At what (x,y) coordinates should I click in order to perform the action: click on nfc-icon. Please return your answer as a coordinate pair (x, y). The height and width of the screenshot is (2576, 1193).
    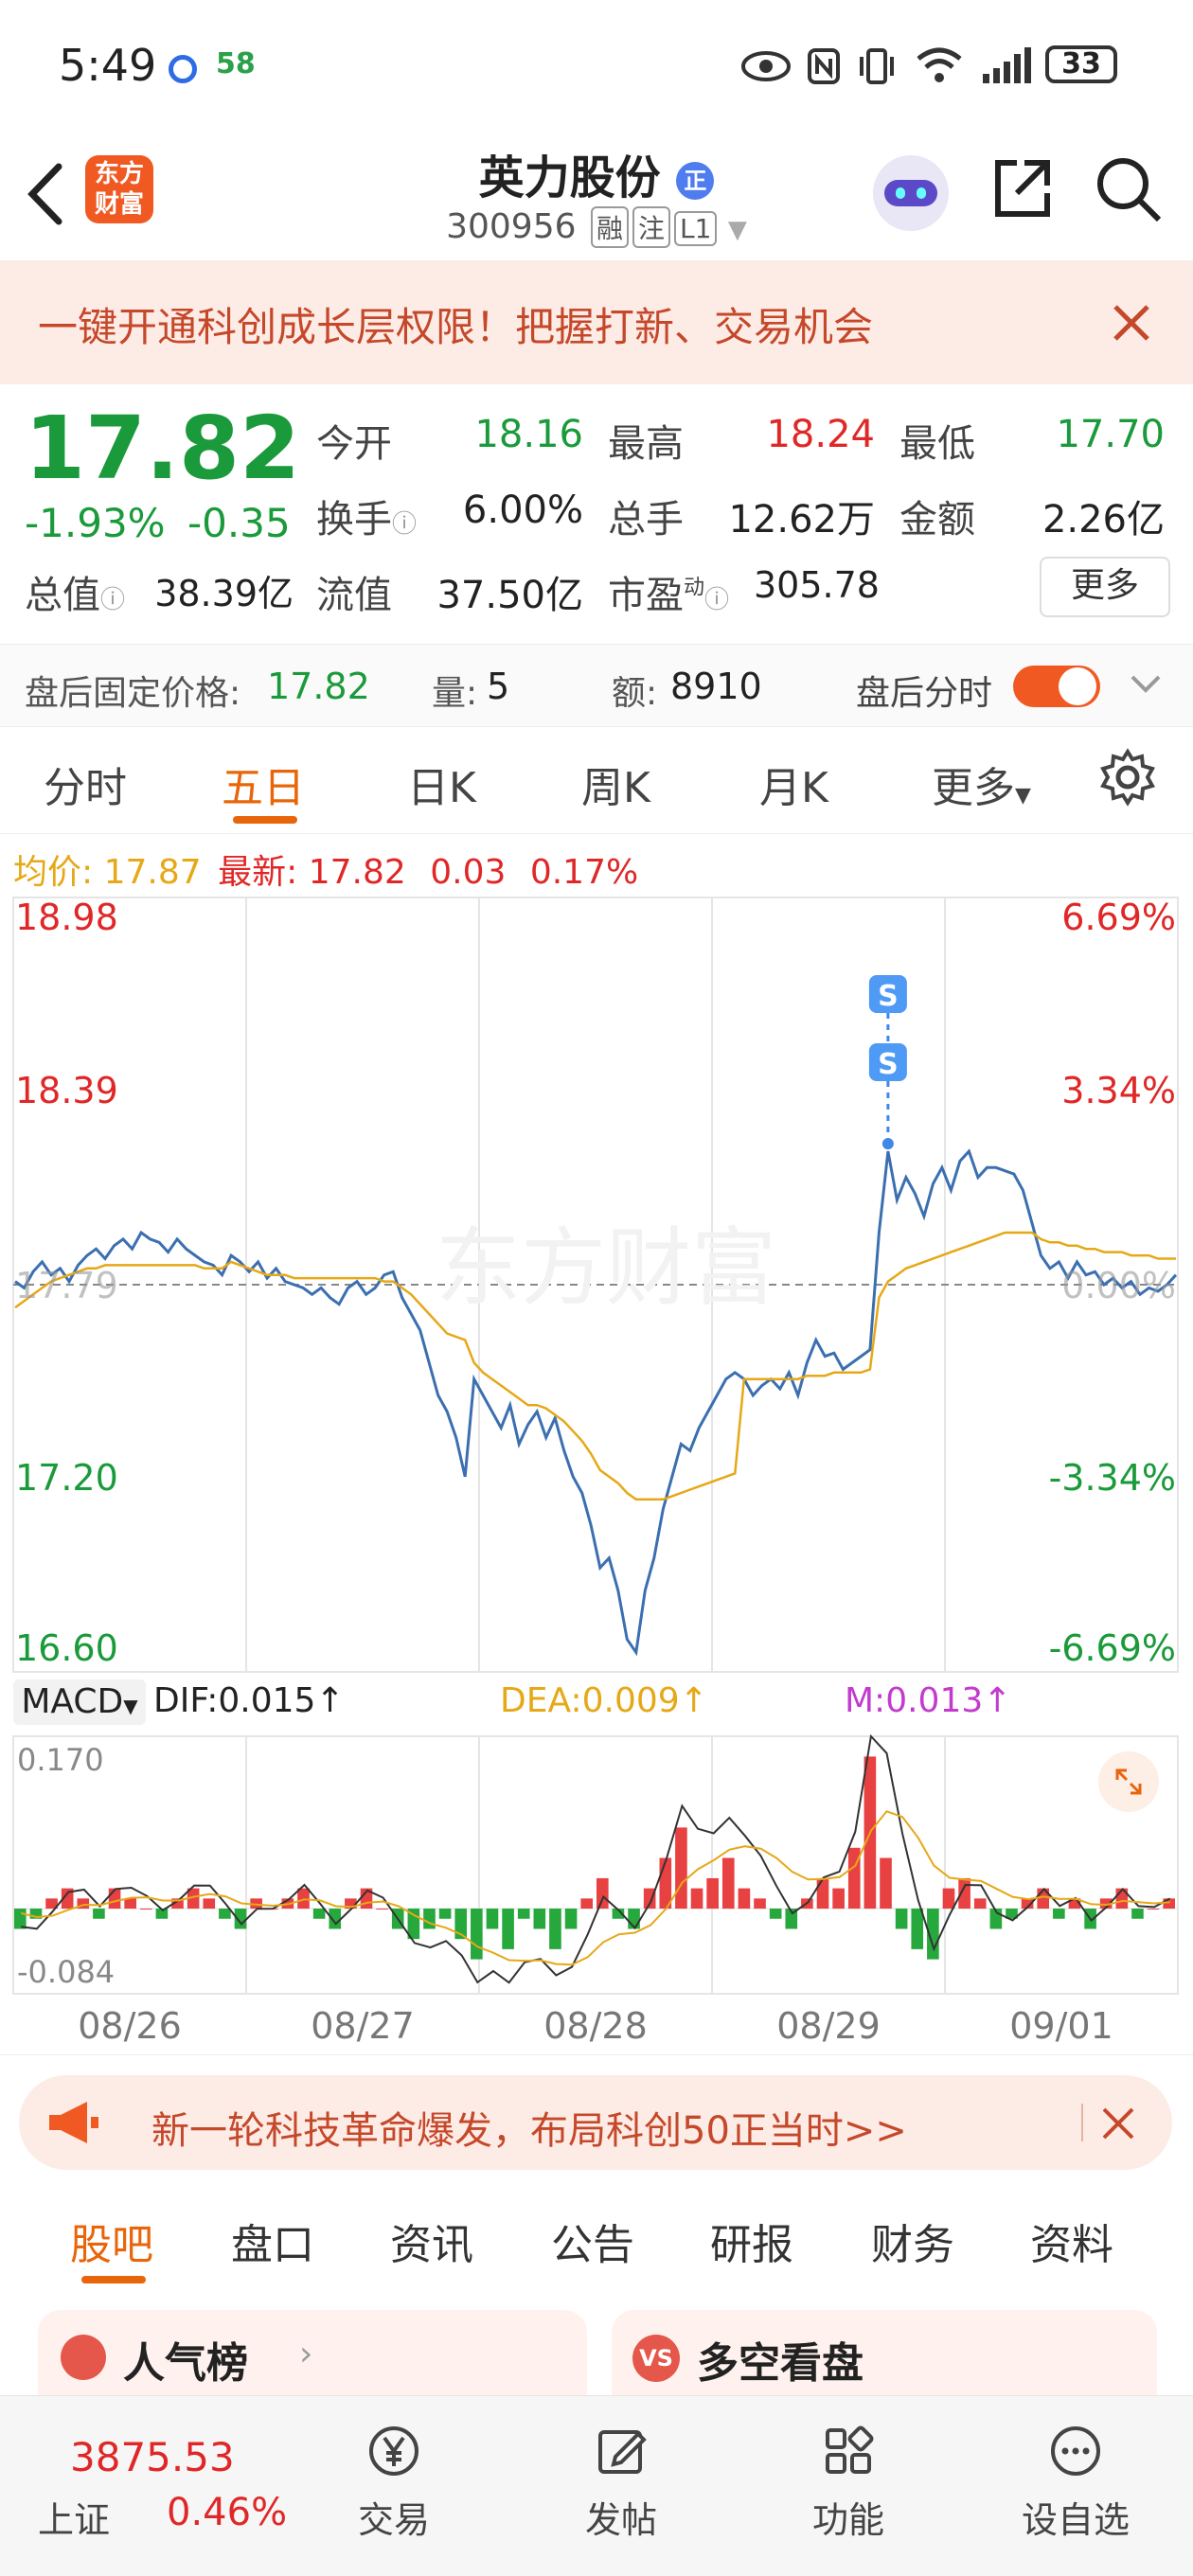
    Looking at the image, I should click on (824, 66).